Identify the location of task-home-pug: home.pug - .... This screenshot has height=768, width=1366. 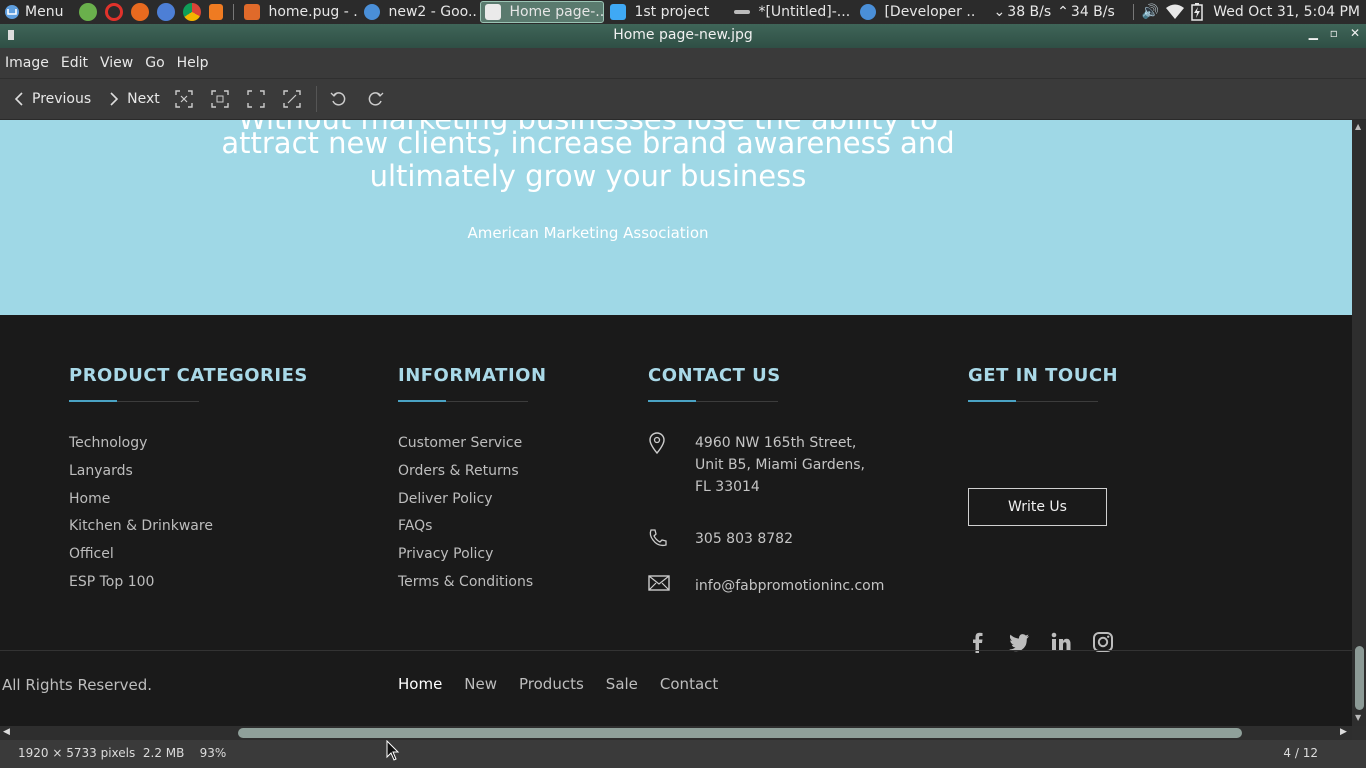
(299, 12).